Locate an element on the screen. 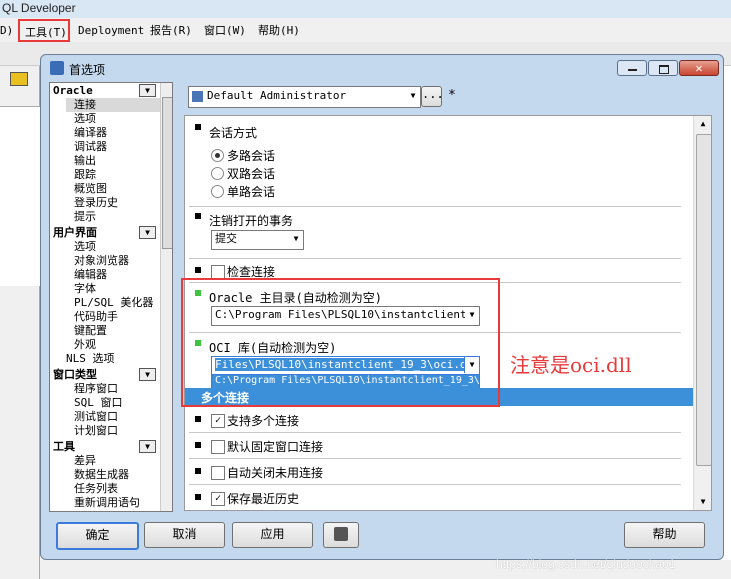 This screenshot has width=731, height=579. tree-item: 键配置 is located at coordinates (90, 331).